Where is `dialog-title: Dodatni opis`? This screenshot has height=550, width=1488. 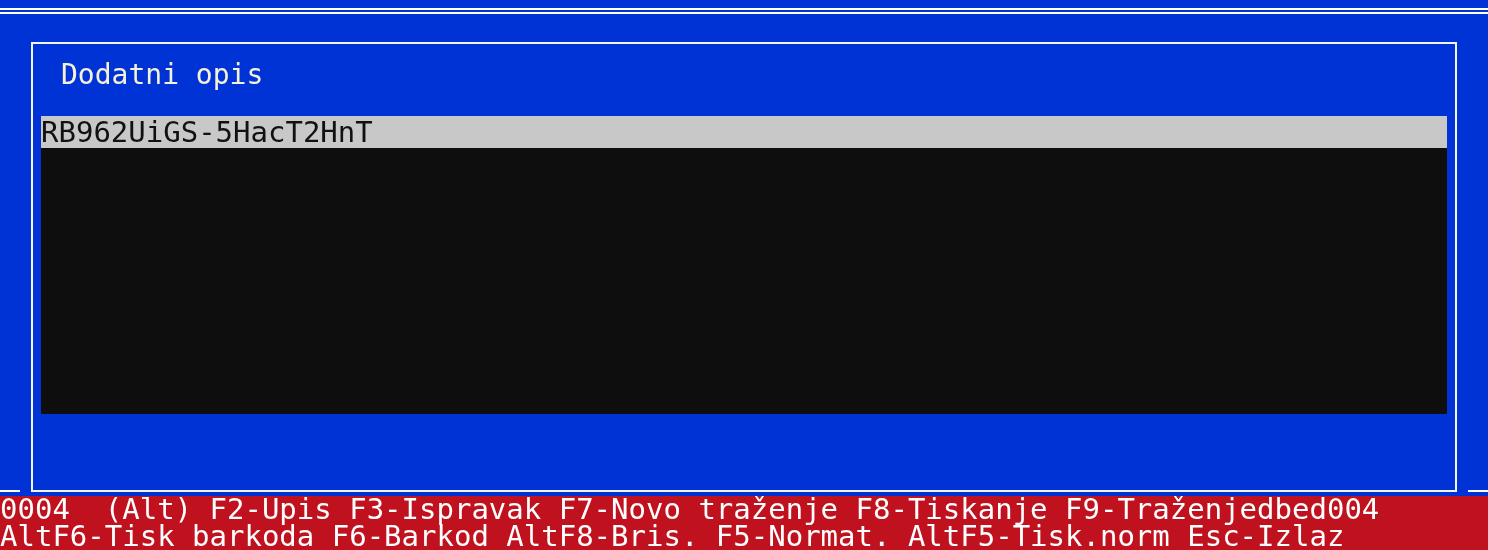
dialog-title: Dodatni opis is located at coordinates (162, 75).